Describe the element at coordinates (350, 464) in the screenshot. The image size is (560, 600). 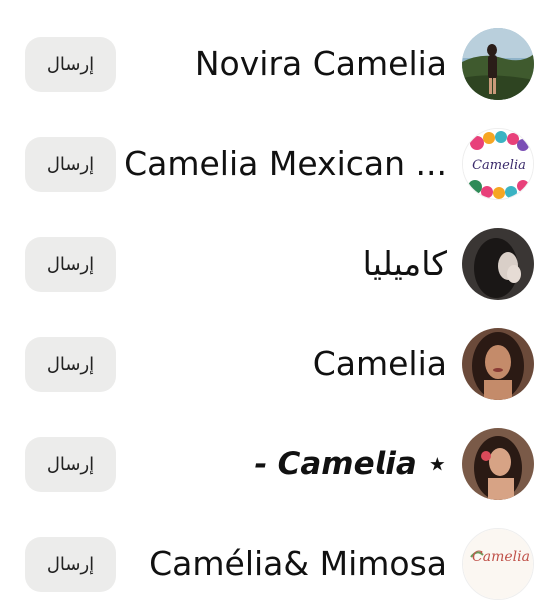
I see `account-name: - 𝘾𝙖𝙢𝙚𝙡𝙞𝙖 ⋆` at that location.